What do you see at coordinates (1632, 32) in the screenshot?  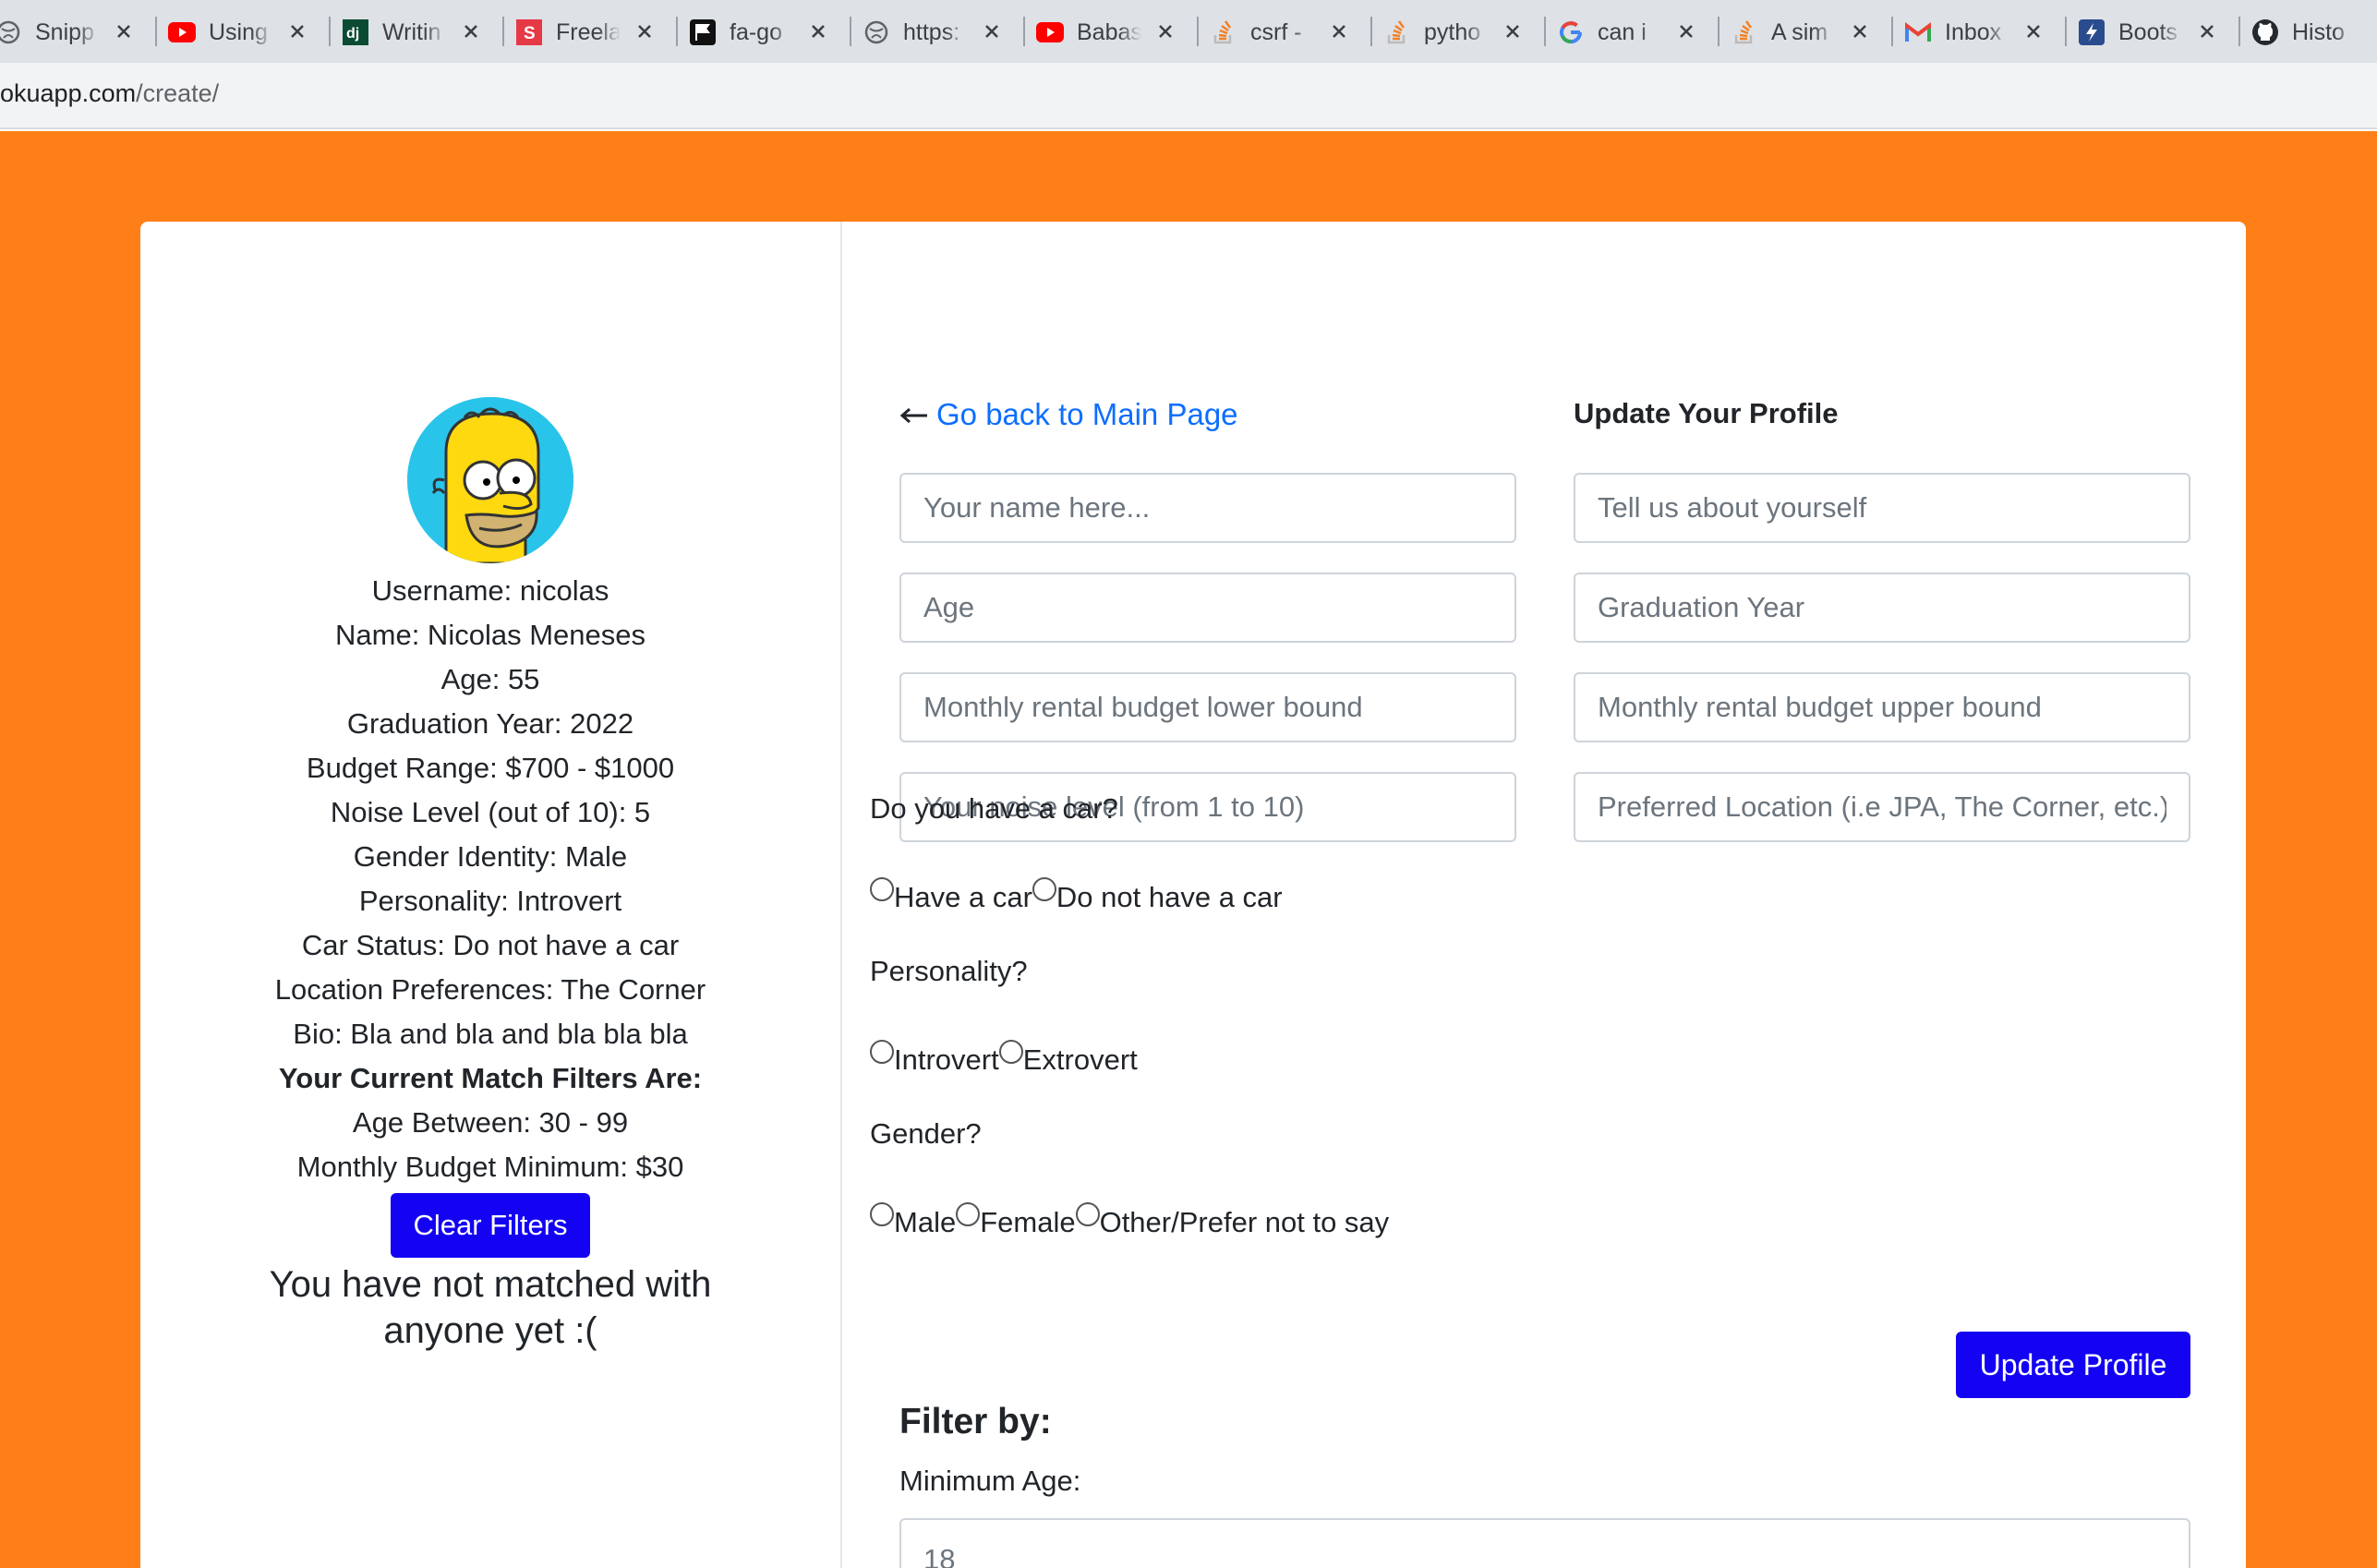 I see `browser-tab: can i` at bounding box center [1632, 32].